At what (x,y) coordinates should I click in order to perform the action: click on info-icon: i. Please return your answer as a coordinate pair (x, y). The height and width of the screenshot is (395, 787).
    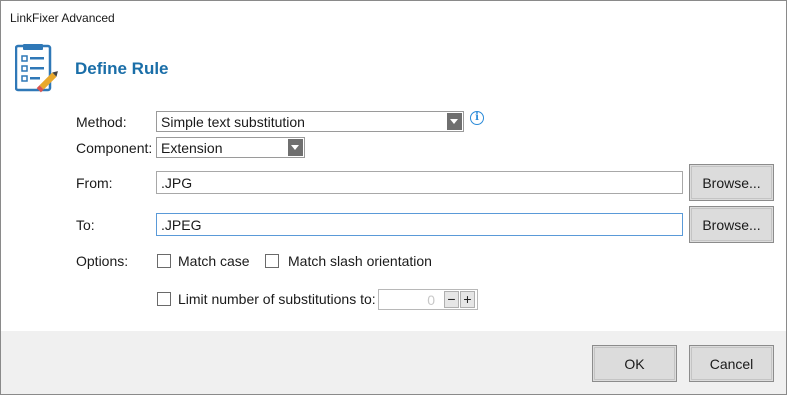
    Looking at the image, I should click on (477, 118).